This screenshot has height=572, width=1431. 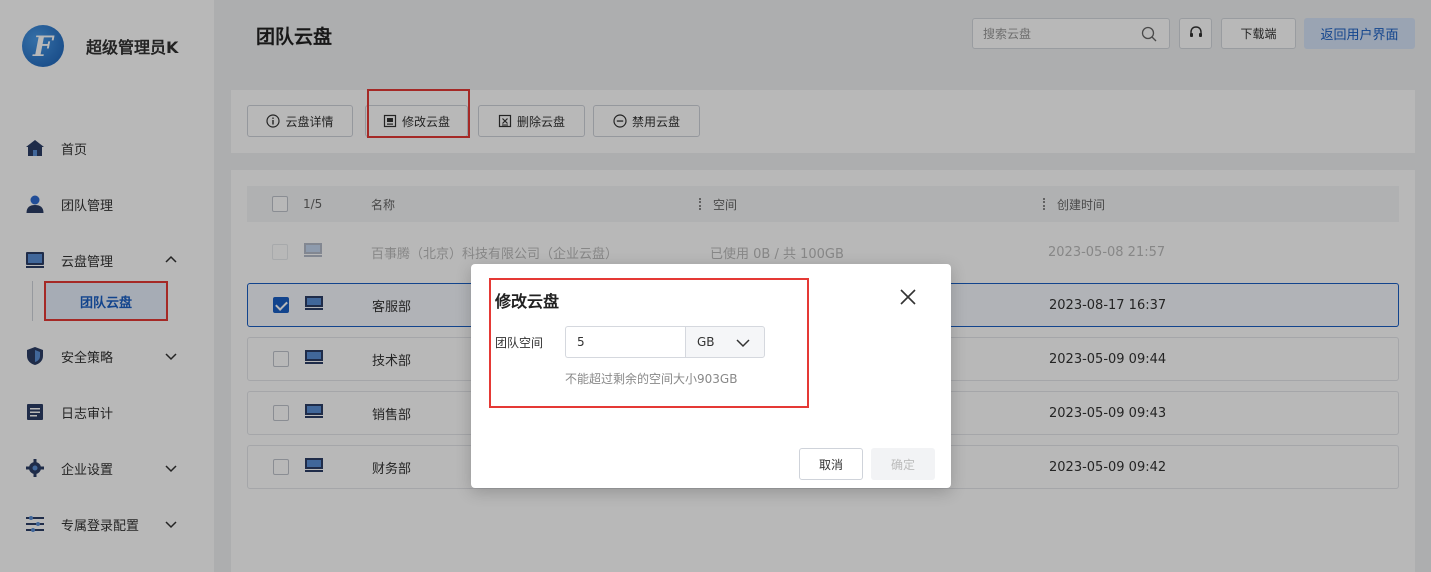 I want to click on team-space-label: 团队空间, so click(x=519, y=343).